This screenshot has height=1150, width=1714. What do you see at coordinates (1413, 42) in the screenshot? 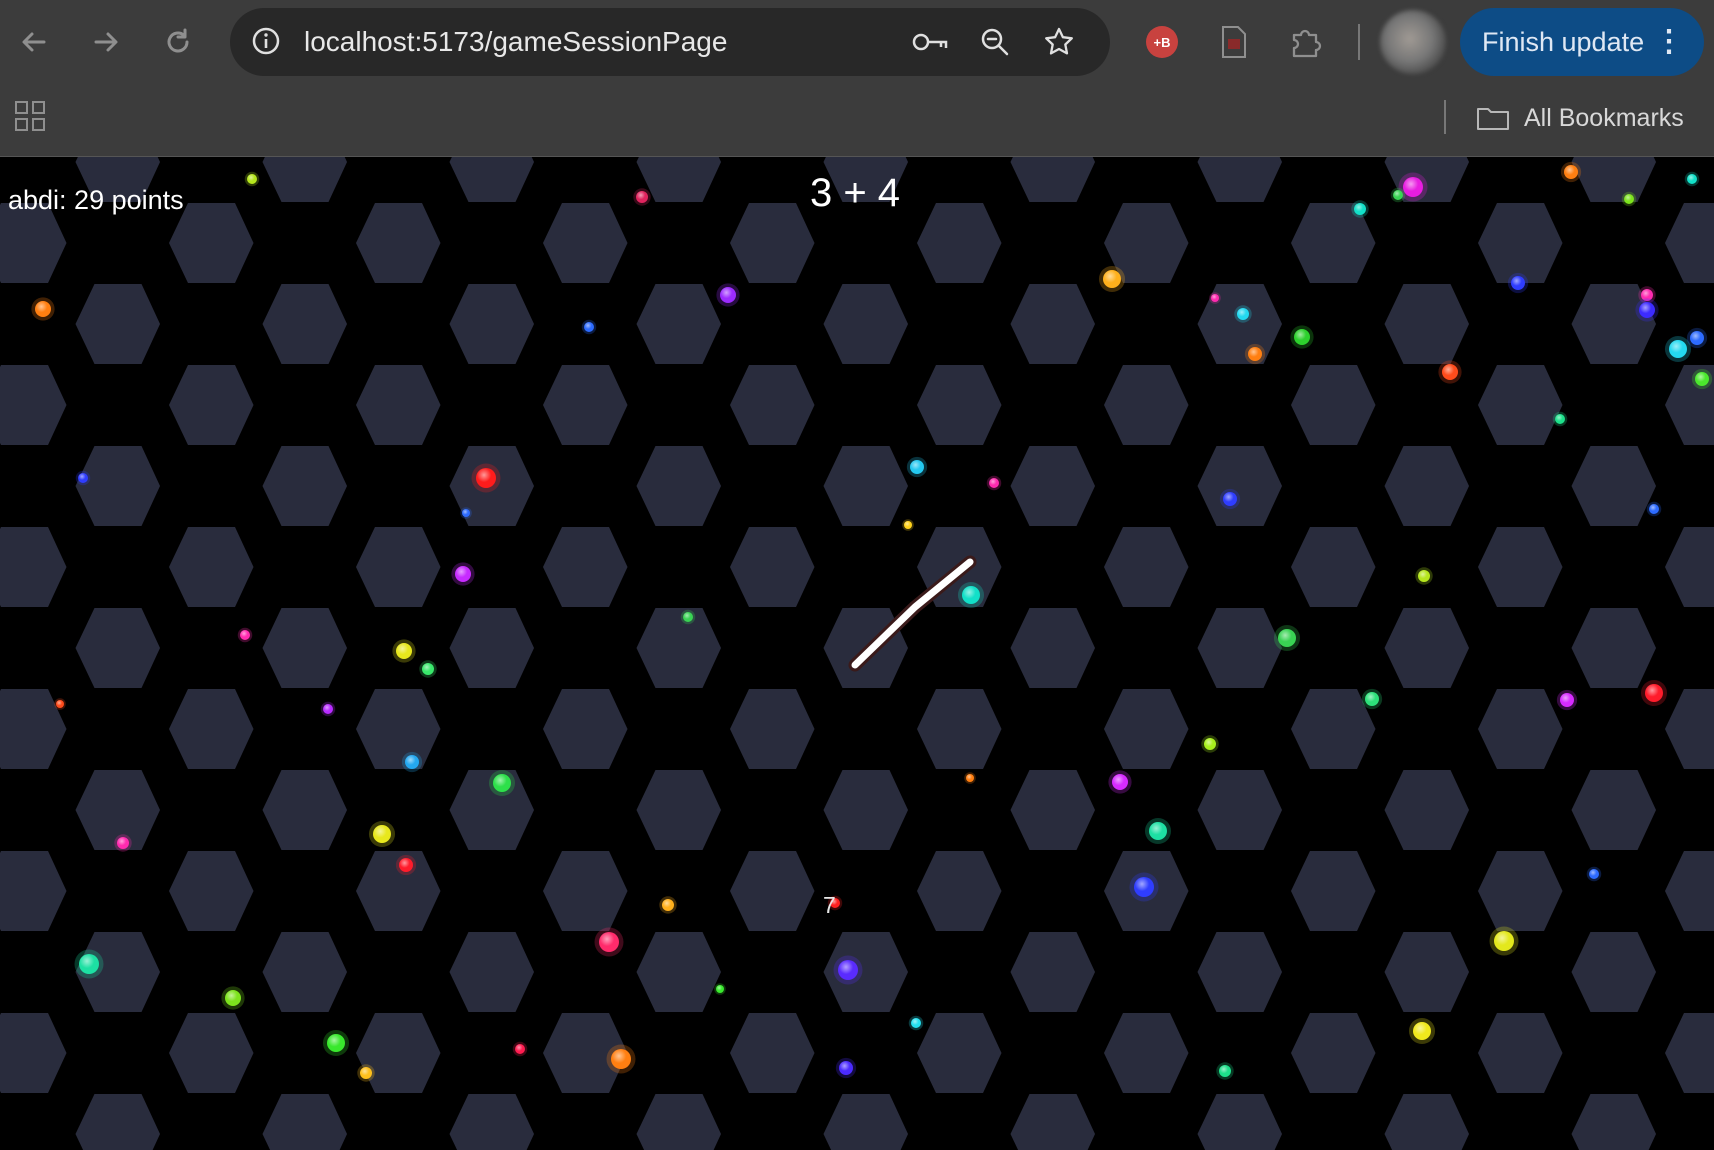
I see `profile-avatar` at bounding box center [1413, 42].